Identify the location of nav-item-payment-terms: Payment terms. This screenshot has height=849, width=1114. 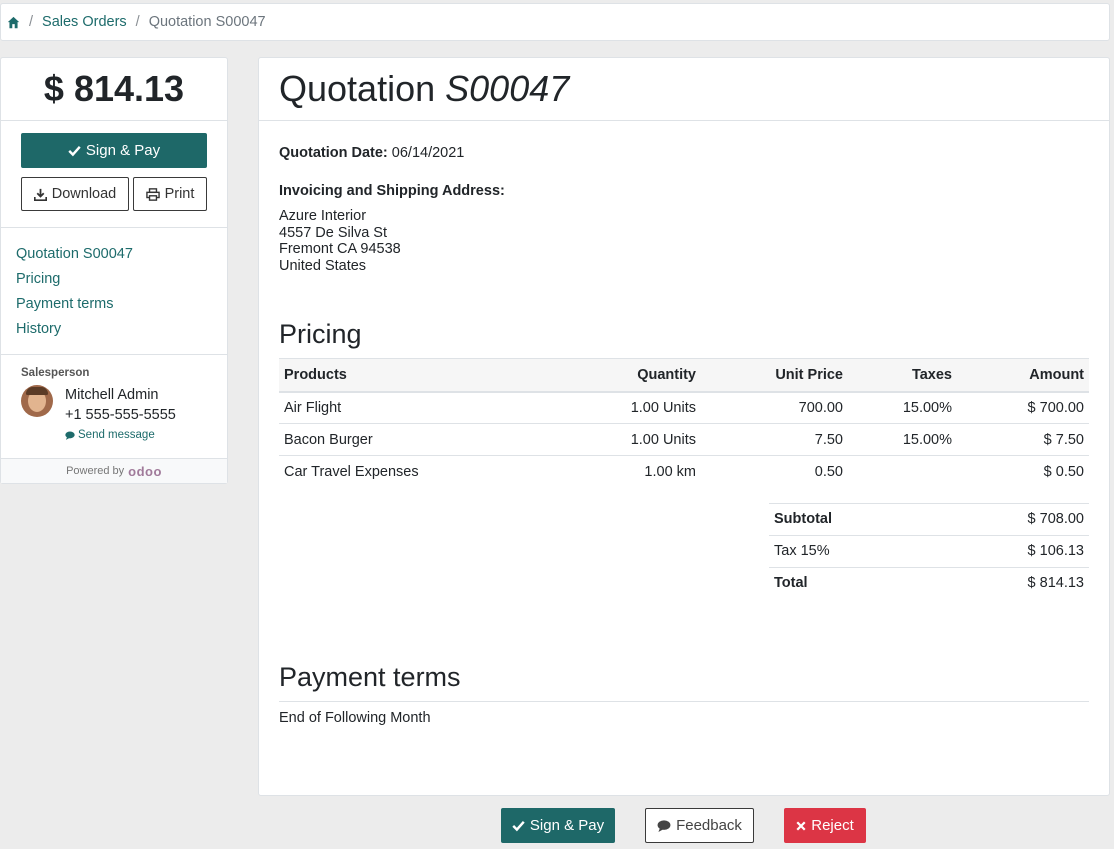
(114, 304).